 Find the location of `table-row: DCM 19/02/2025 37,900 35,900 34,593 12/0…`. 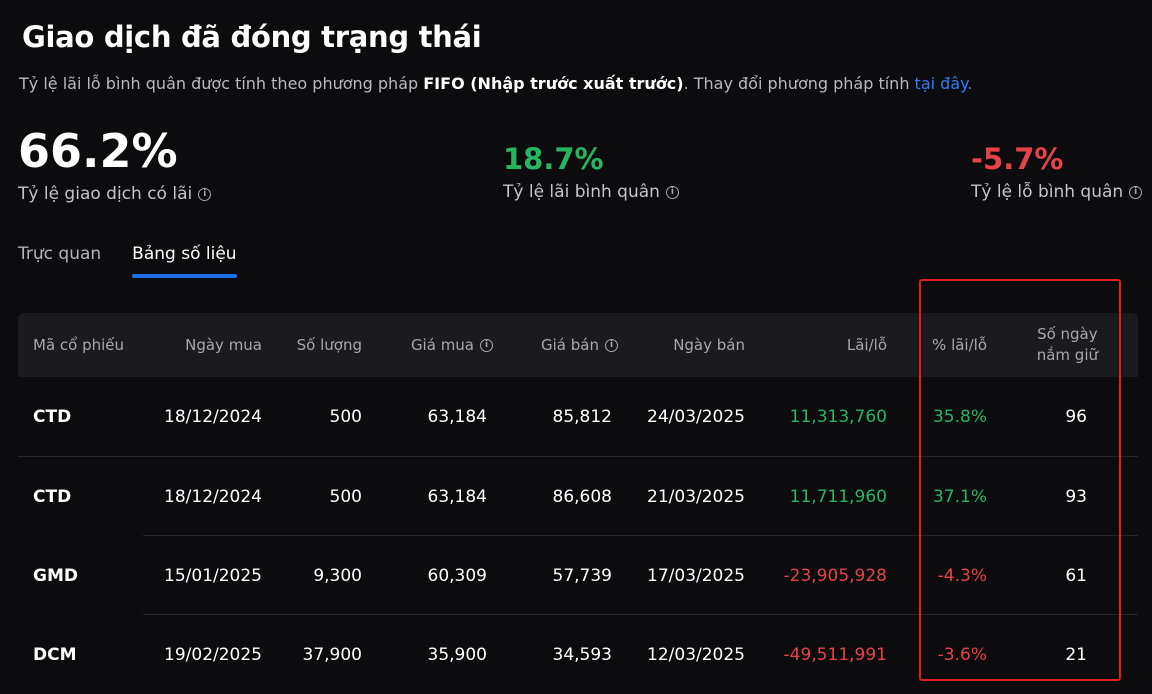

table-row: DCM 19/02/2025 37,900 35,900 34,593 12/0… is located at coordinates (578, 654).